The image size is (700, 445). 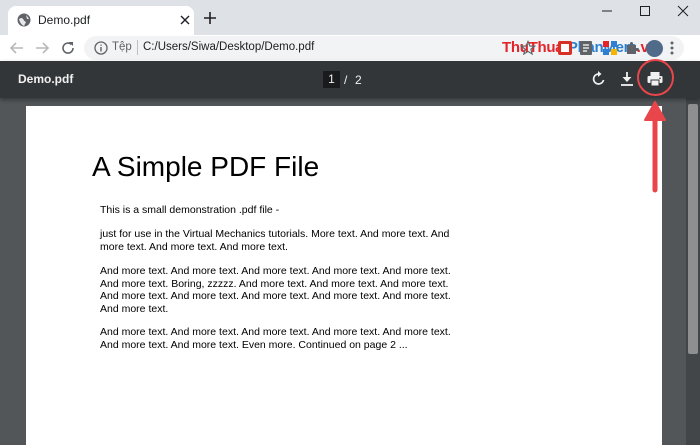 I want to click on tab-title: Demo.pdf, so click(x=64, y=20).